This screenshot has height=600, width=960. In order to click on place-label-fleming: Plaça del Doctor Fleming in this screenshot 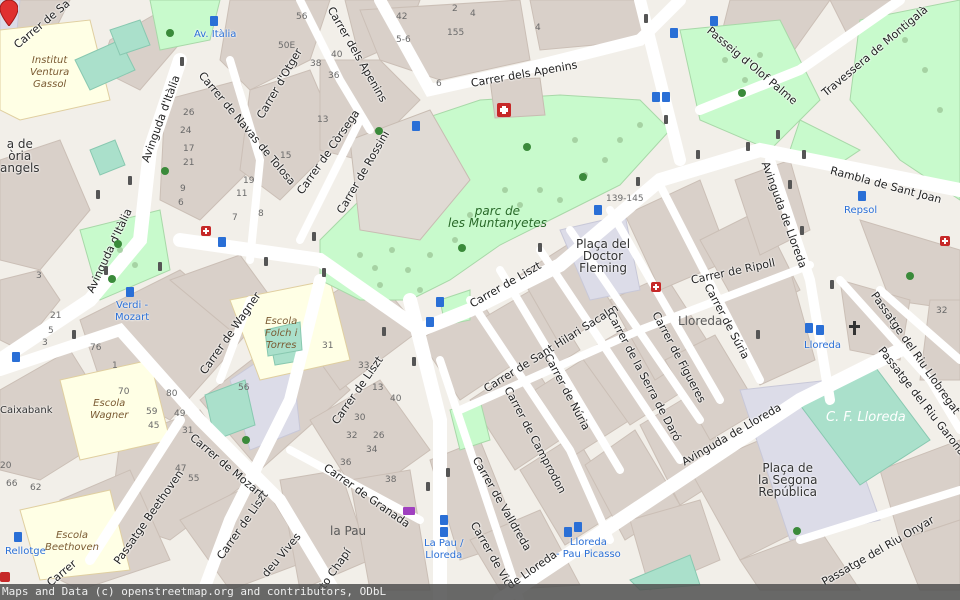, I will do `click(603, 256)`.